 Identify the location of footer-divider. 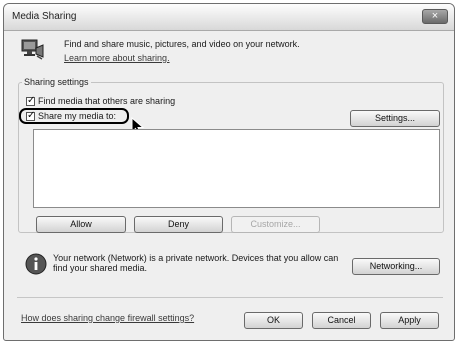
(230, 297).